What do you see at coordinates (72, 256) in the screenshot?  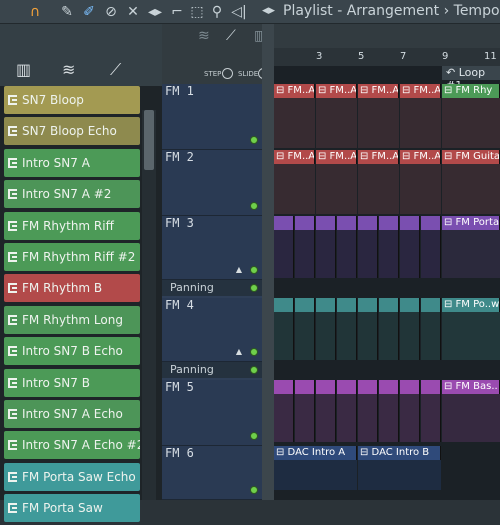 I see `clip-list-item: FM Rhythm Riff #2` at bounding box center [72, 256].